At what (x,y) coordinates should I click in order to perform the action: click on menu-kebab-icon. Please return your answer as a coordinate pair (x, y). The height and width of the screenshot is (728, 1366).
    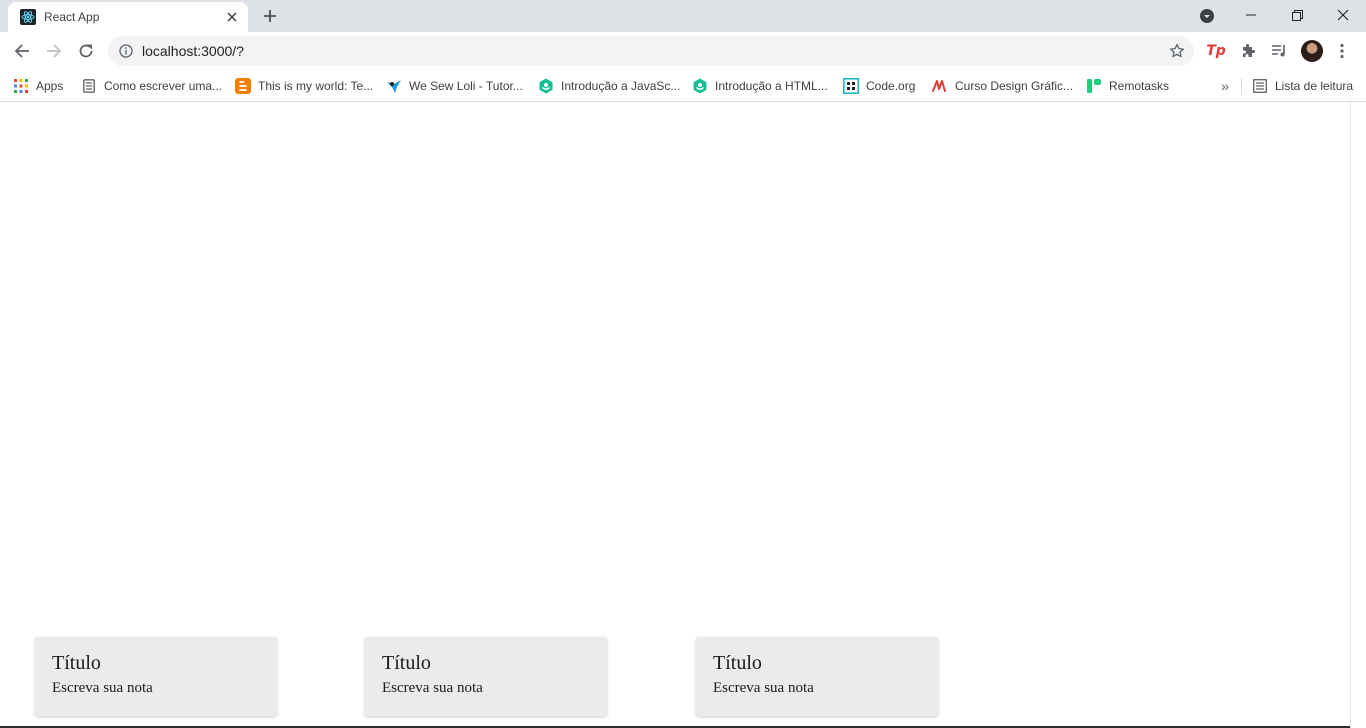
    Looking at the image, I should click on (1342, 51).